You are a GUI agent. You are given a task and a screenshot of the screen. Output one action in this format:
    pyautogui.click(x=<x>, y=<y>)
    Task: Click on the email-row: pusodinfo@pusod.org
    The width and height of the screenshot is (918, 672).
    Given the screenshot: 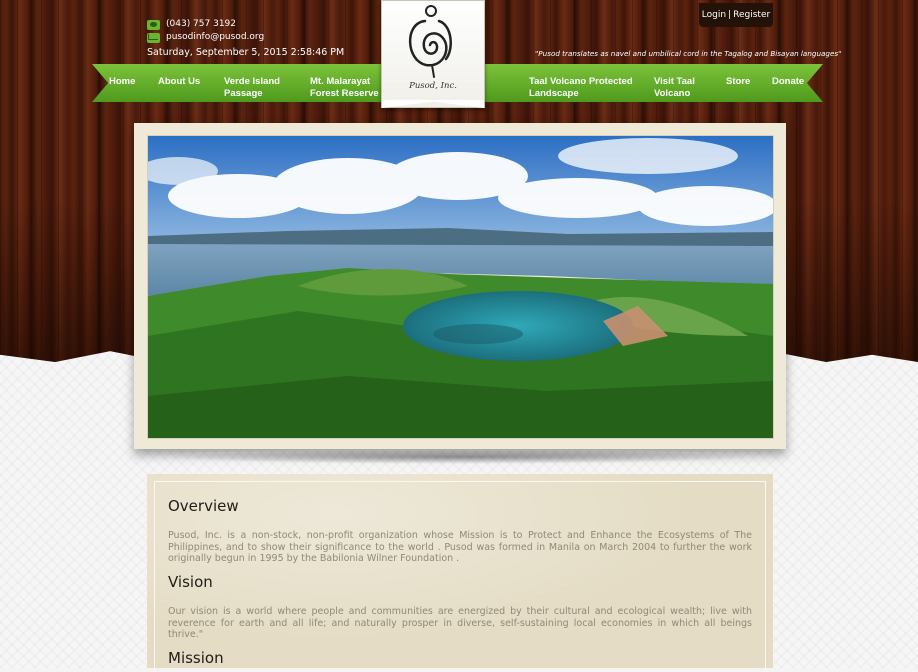 What is the action you would take?
    pyautogui.click(x=205, y=37)
    